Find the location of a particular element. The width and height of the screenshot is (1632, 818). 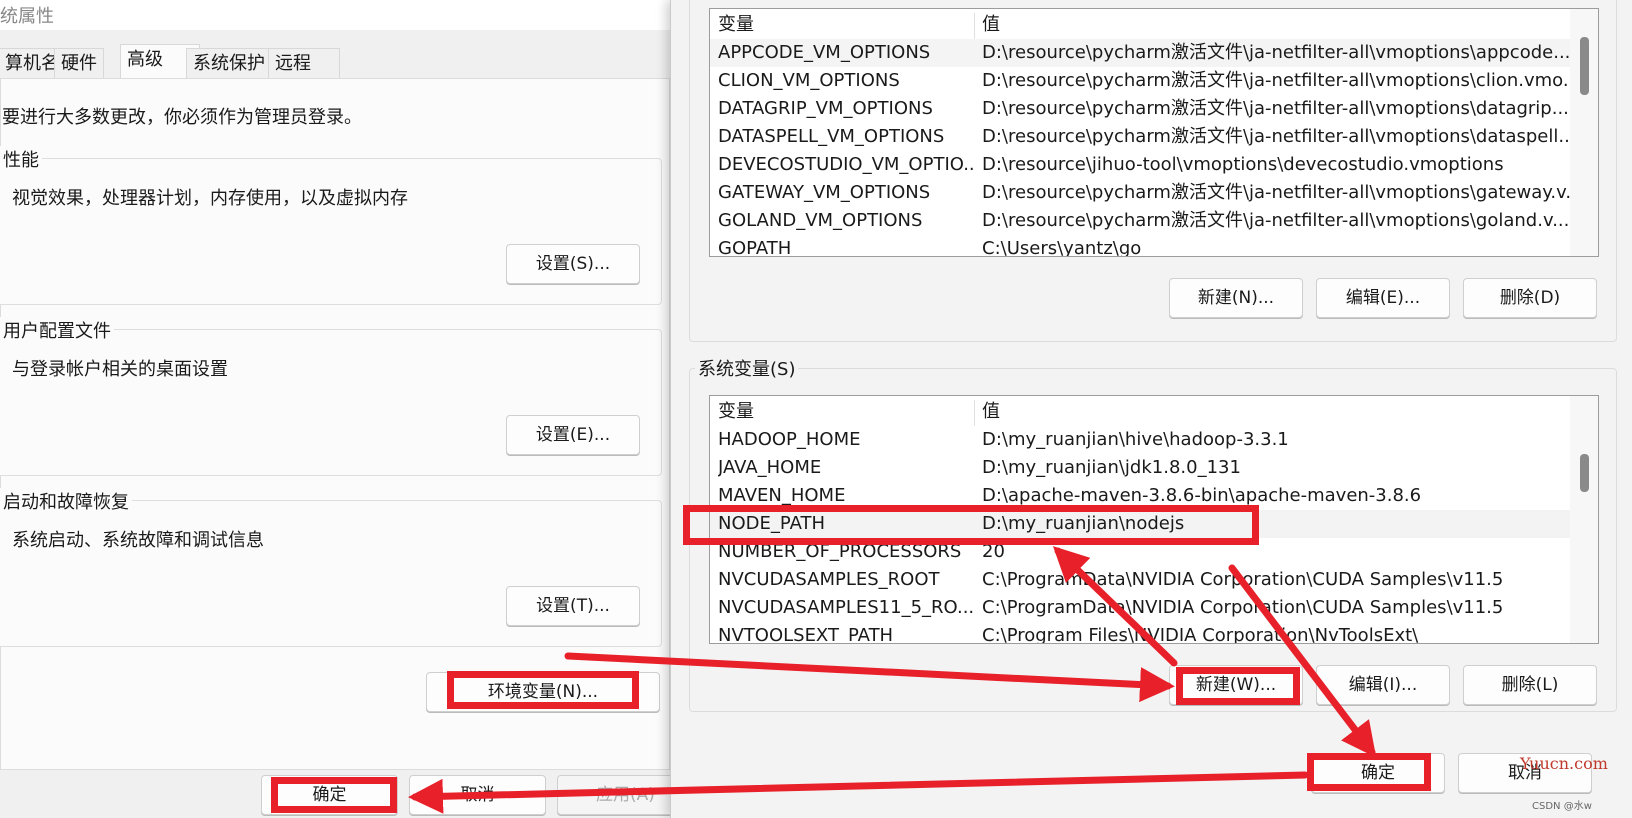

arrow-to-node-path is located at coordinates (1115, 606).